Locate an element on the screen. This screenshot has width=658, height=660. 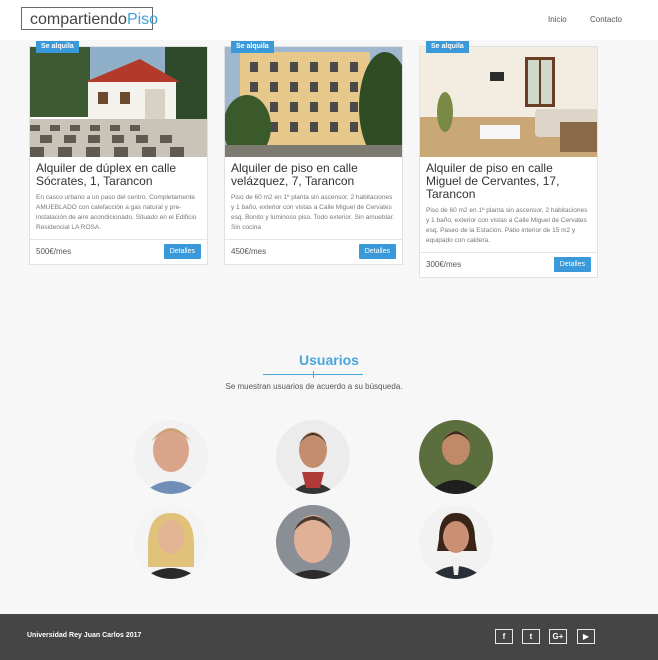
title-divider-tick is located at coordinates (313, 374).